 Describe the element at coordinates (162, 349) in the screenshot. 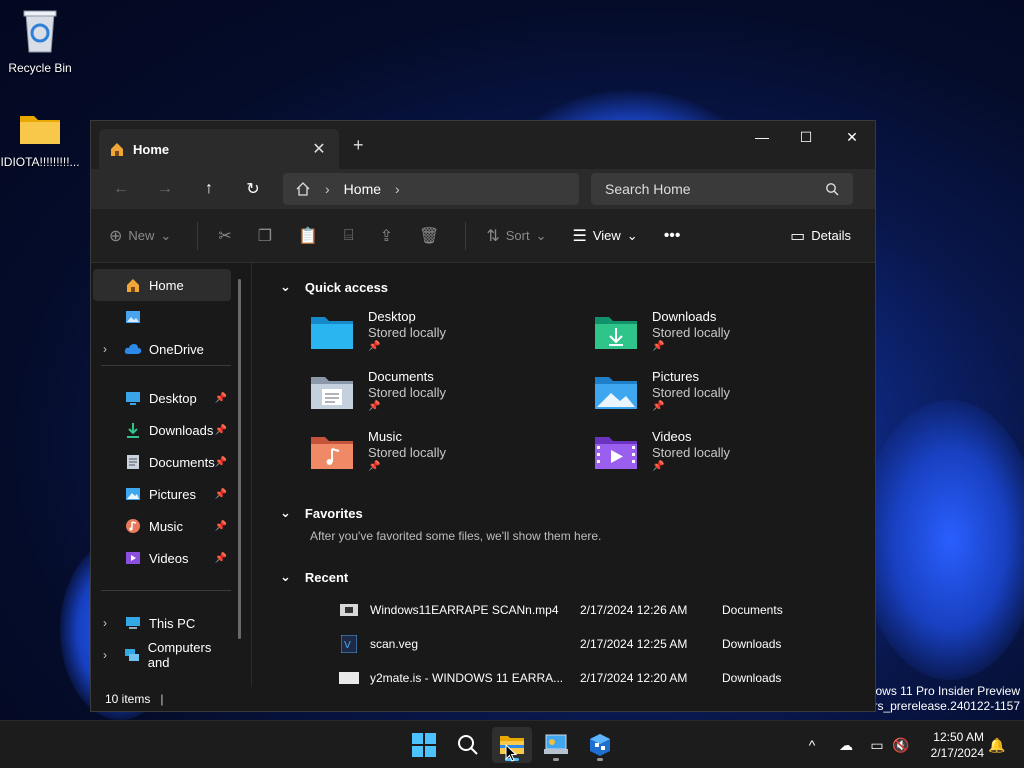

I see `sidebar-item-onedrive: › OneDrive` at that location.